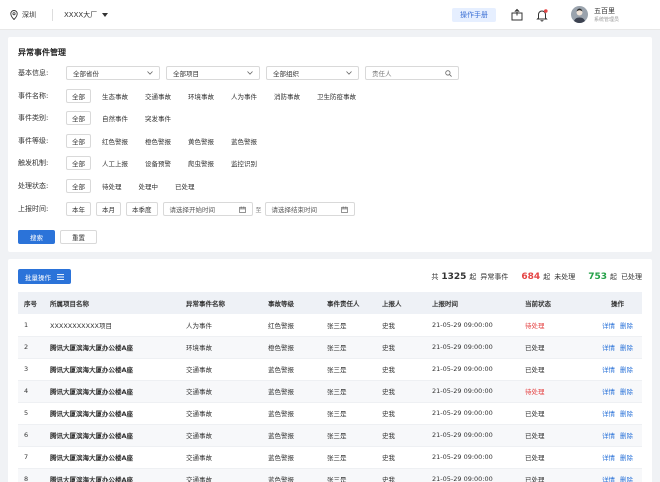 Image resolution: width=660 pixels, height=482 pixels. What do you see at coordinates (185, 186) in the screenshot?
I see `status-option: 已处理` at bounding box center [185, 186].